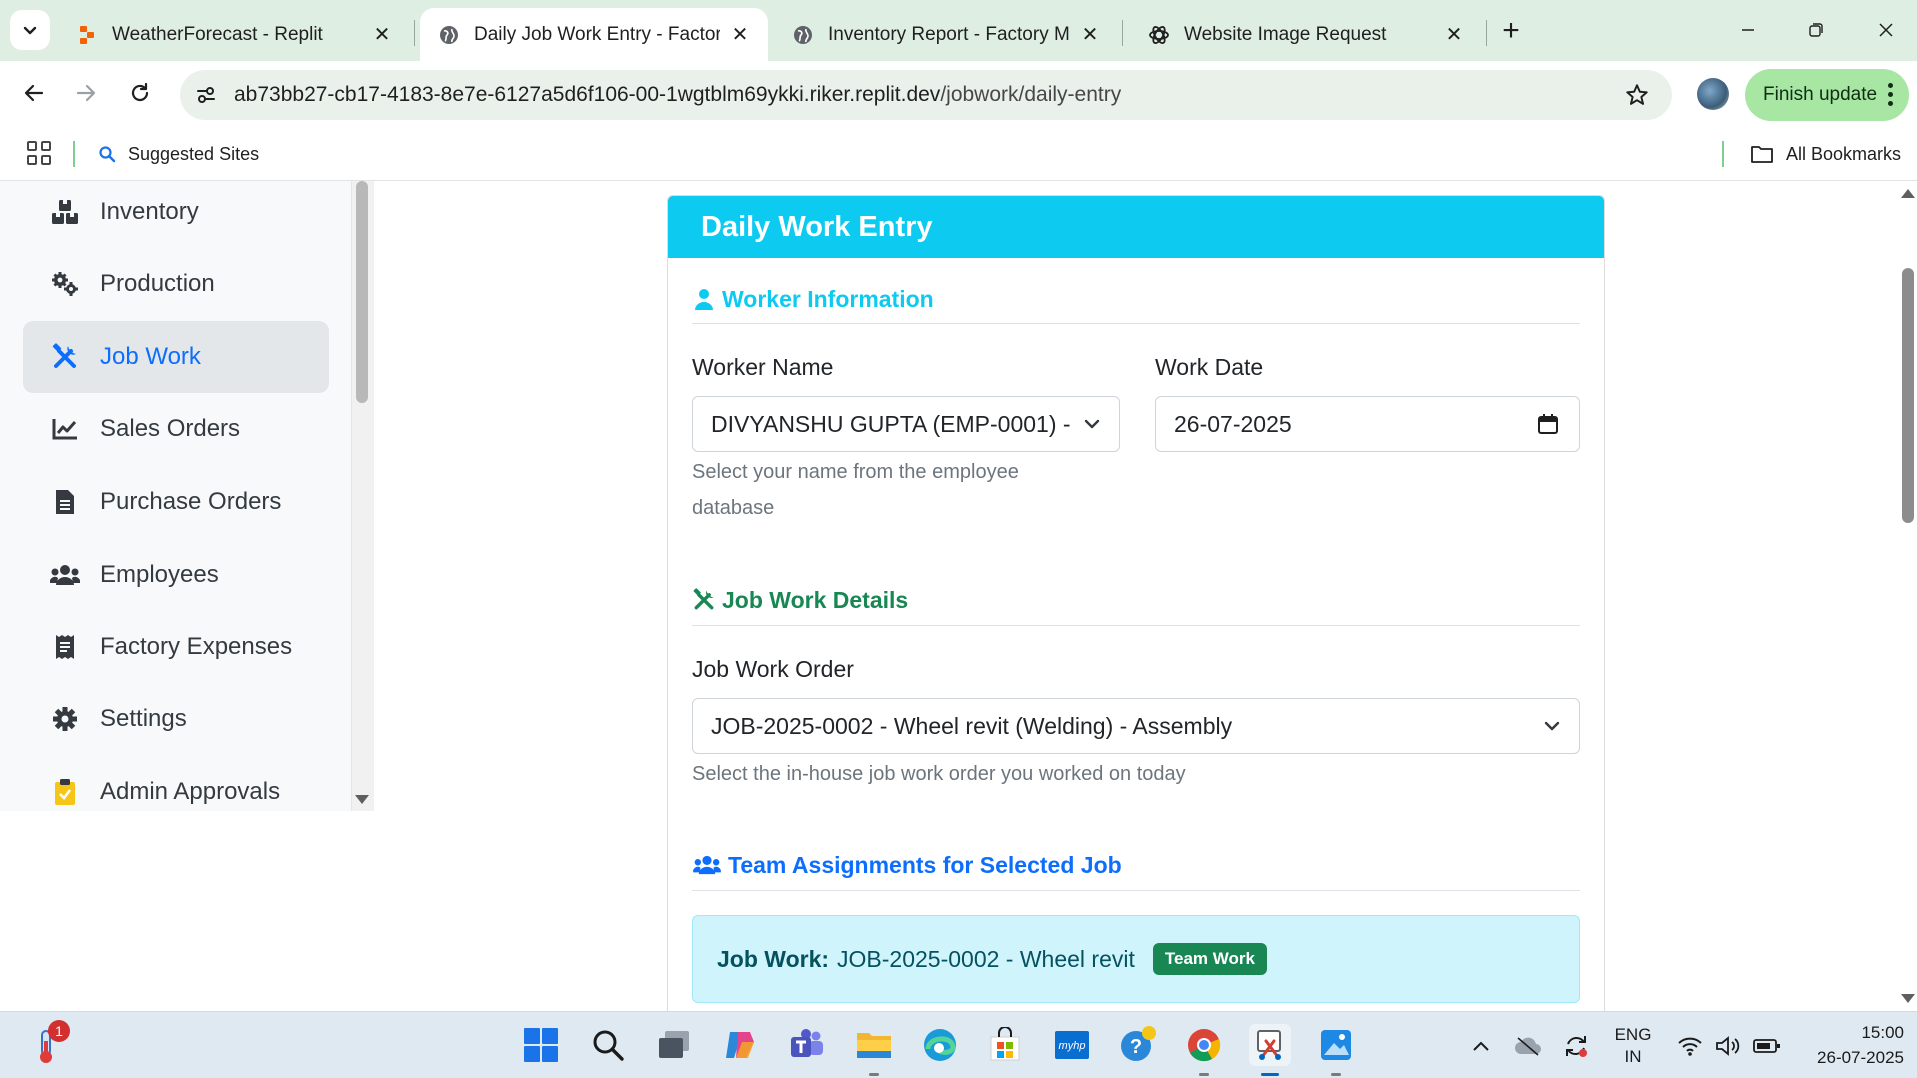 The height and width of the screenshot is (1078, 1917). I want to click on sidebar-item-inventory: Inventory, so click(176, 214).